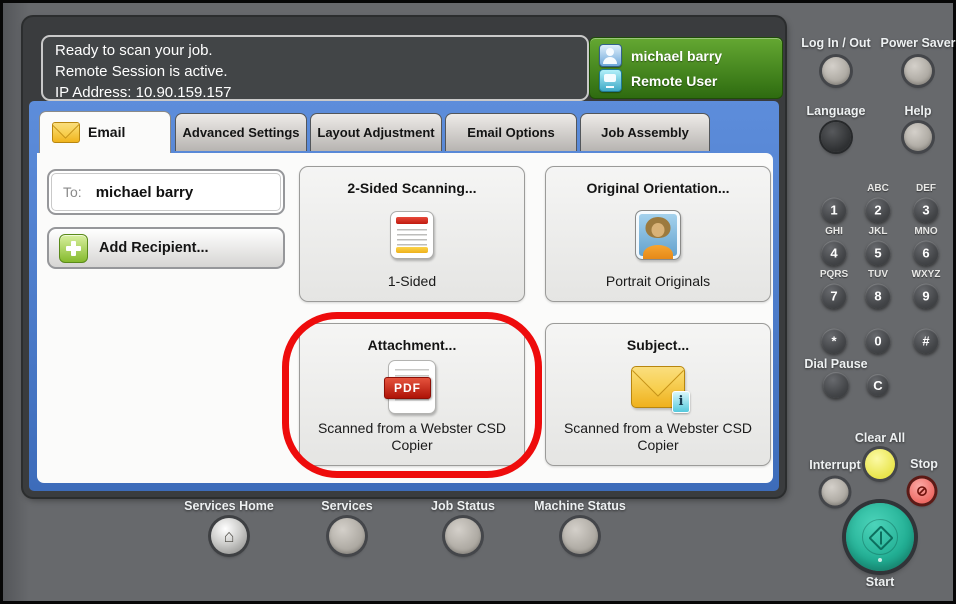 This screenshot has width=956, height=604. I want to click on keypad-4: 4, so click(834, 253).